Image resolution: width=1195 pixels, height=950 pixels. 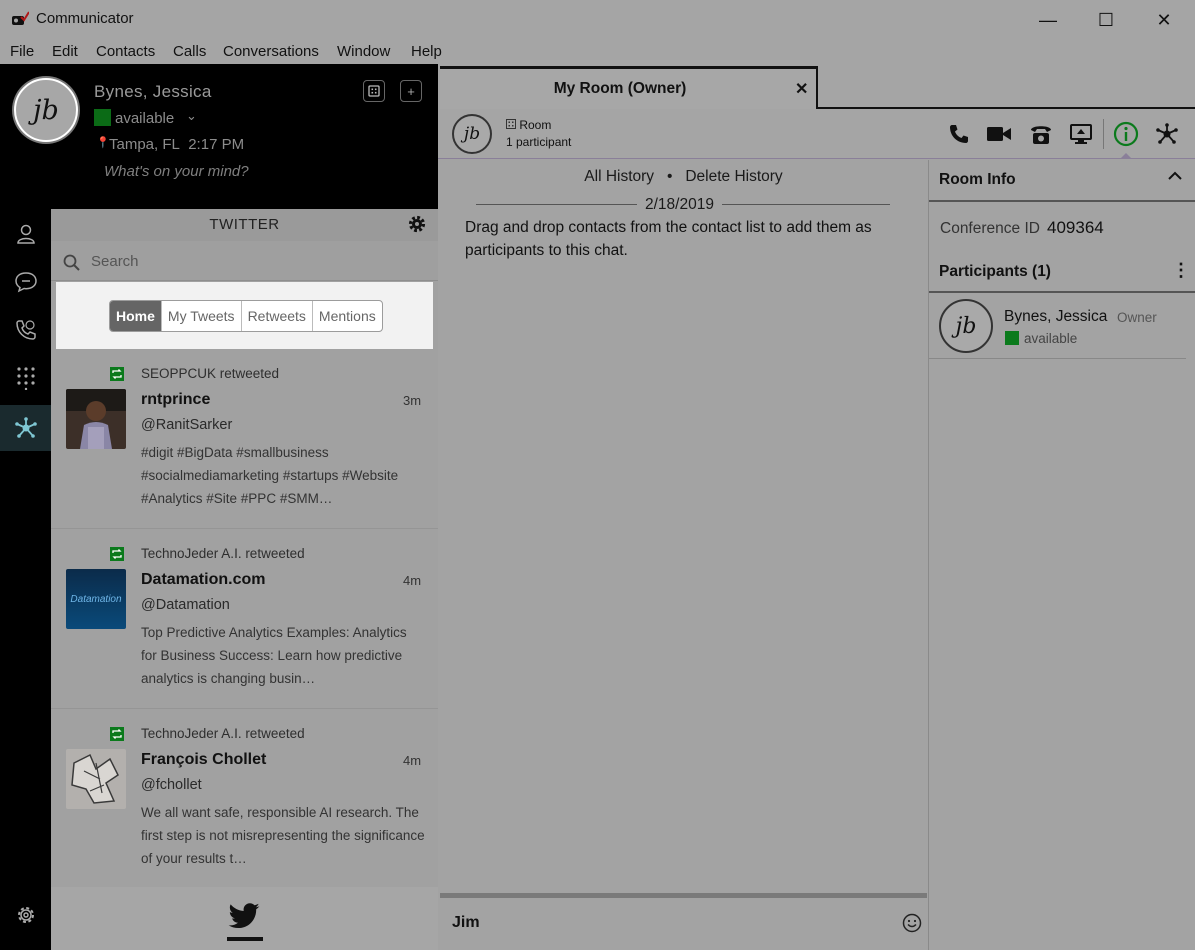 What do you see at coordinates (1175, 177) in the screenshot?
I see `collapse-chevron-icon` at bounding box center [1175, 177].